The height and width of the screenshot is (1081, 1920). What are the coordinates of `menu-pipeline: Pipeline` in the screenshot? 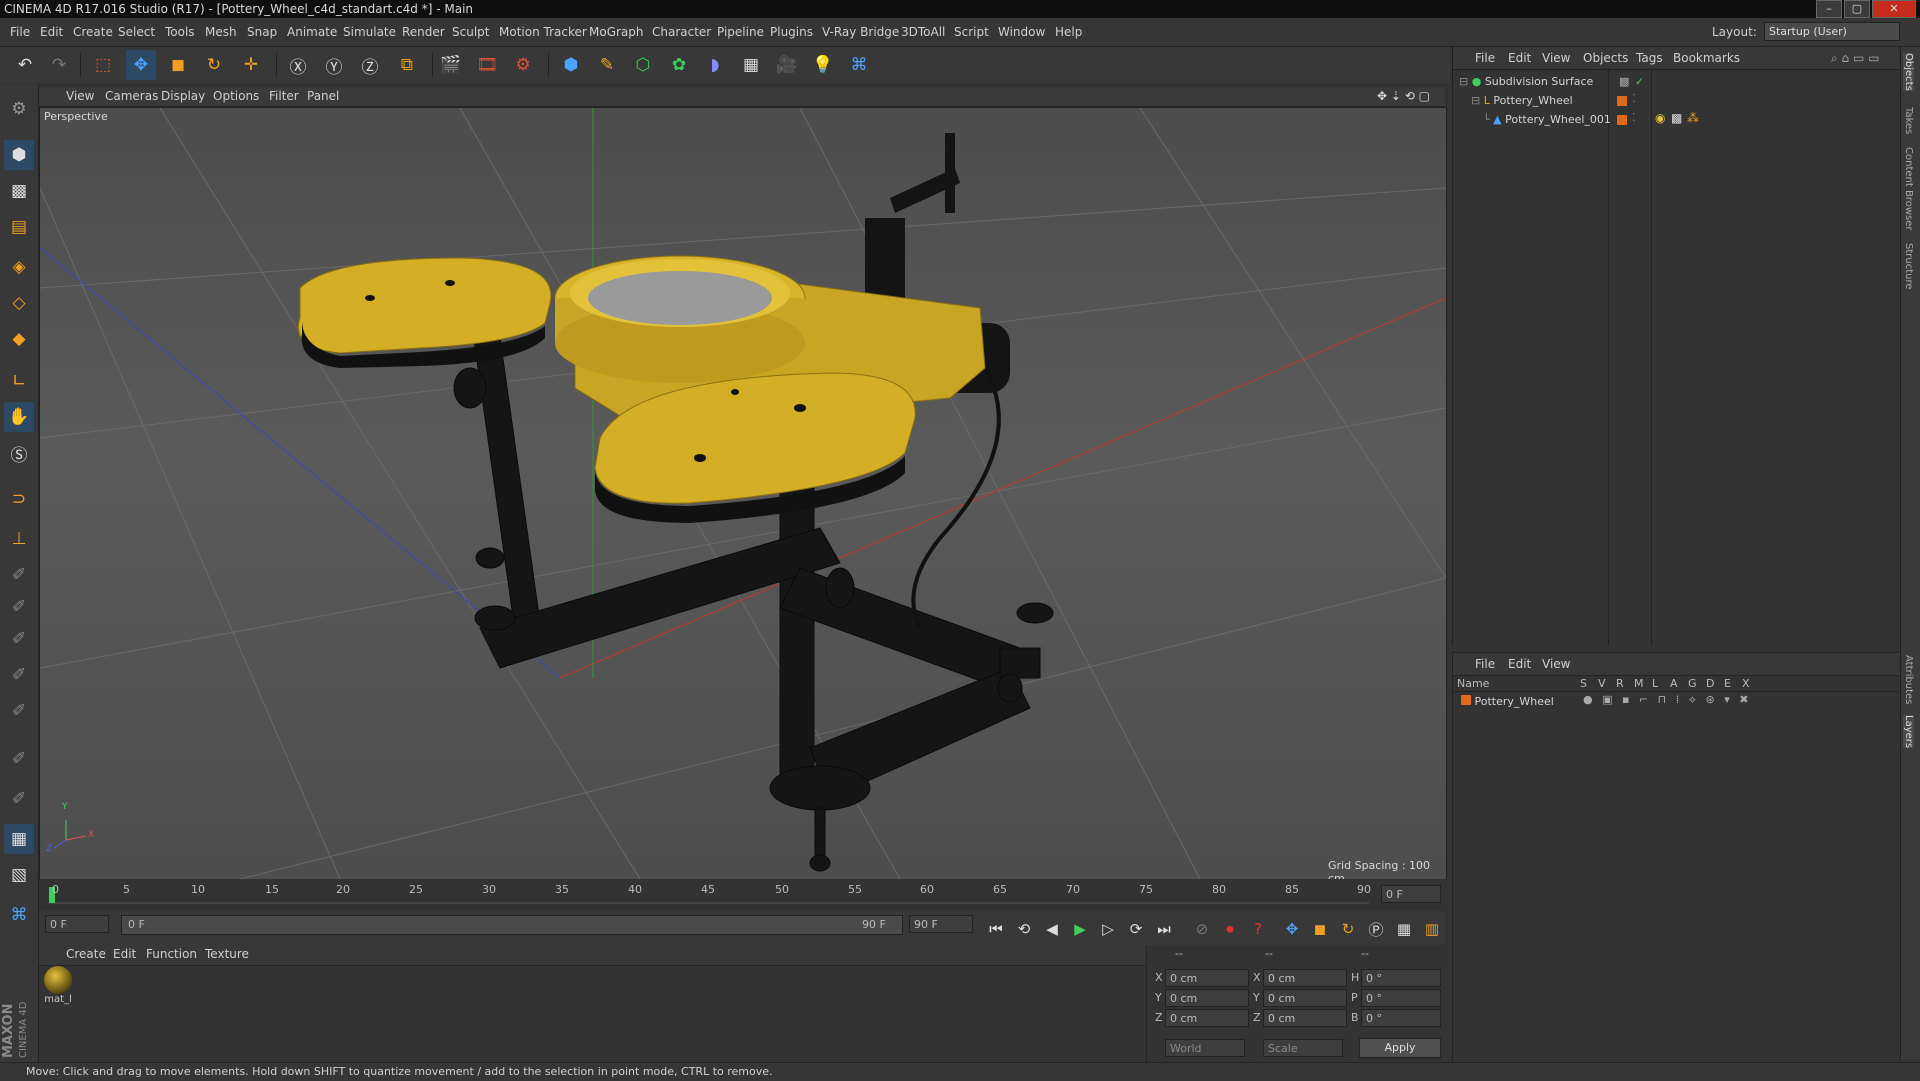 It's located at (740, 32).